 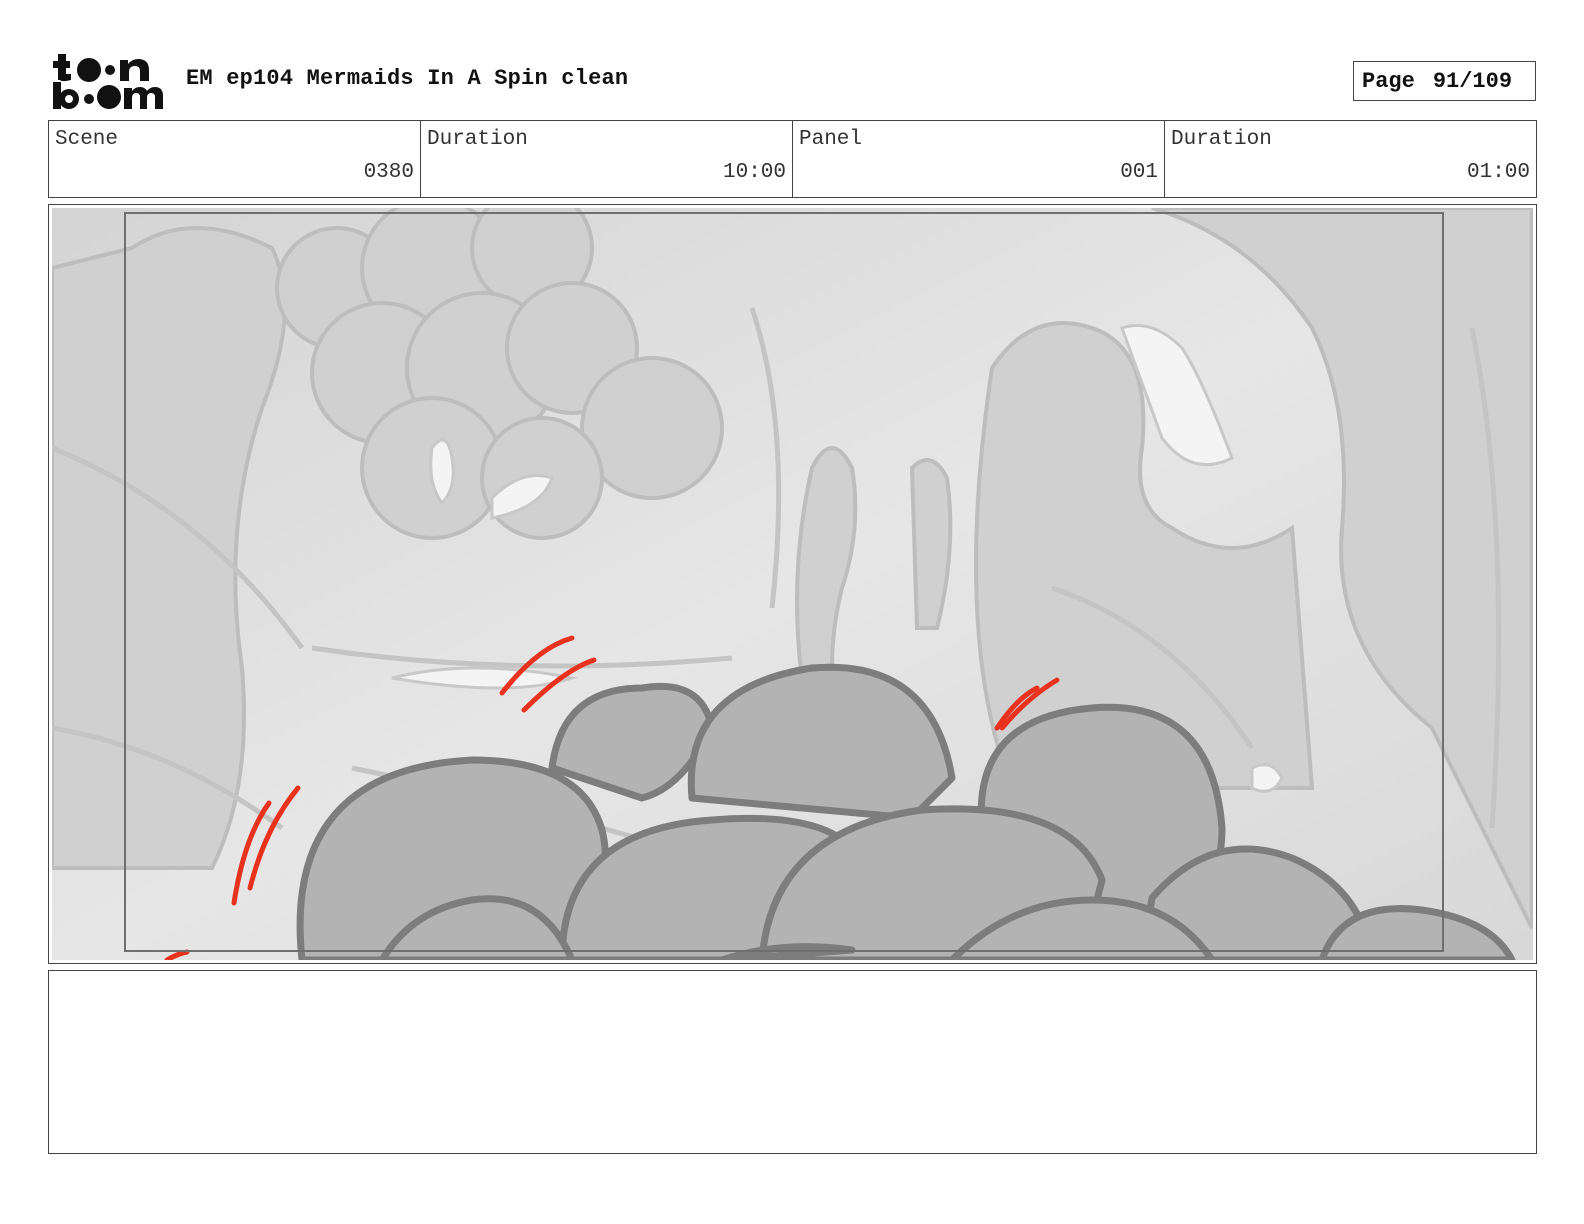 What do you see at coordinates (108, 81) in the screenshot?
I see `toon-boom-logo` at bounding box center [108, 81].